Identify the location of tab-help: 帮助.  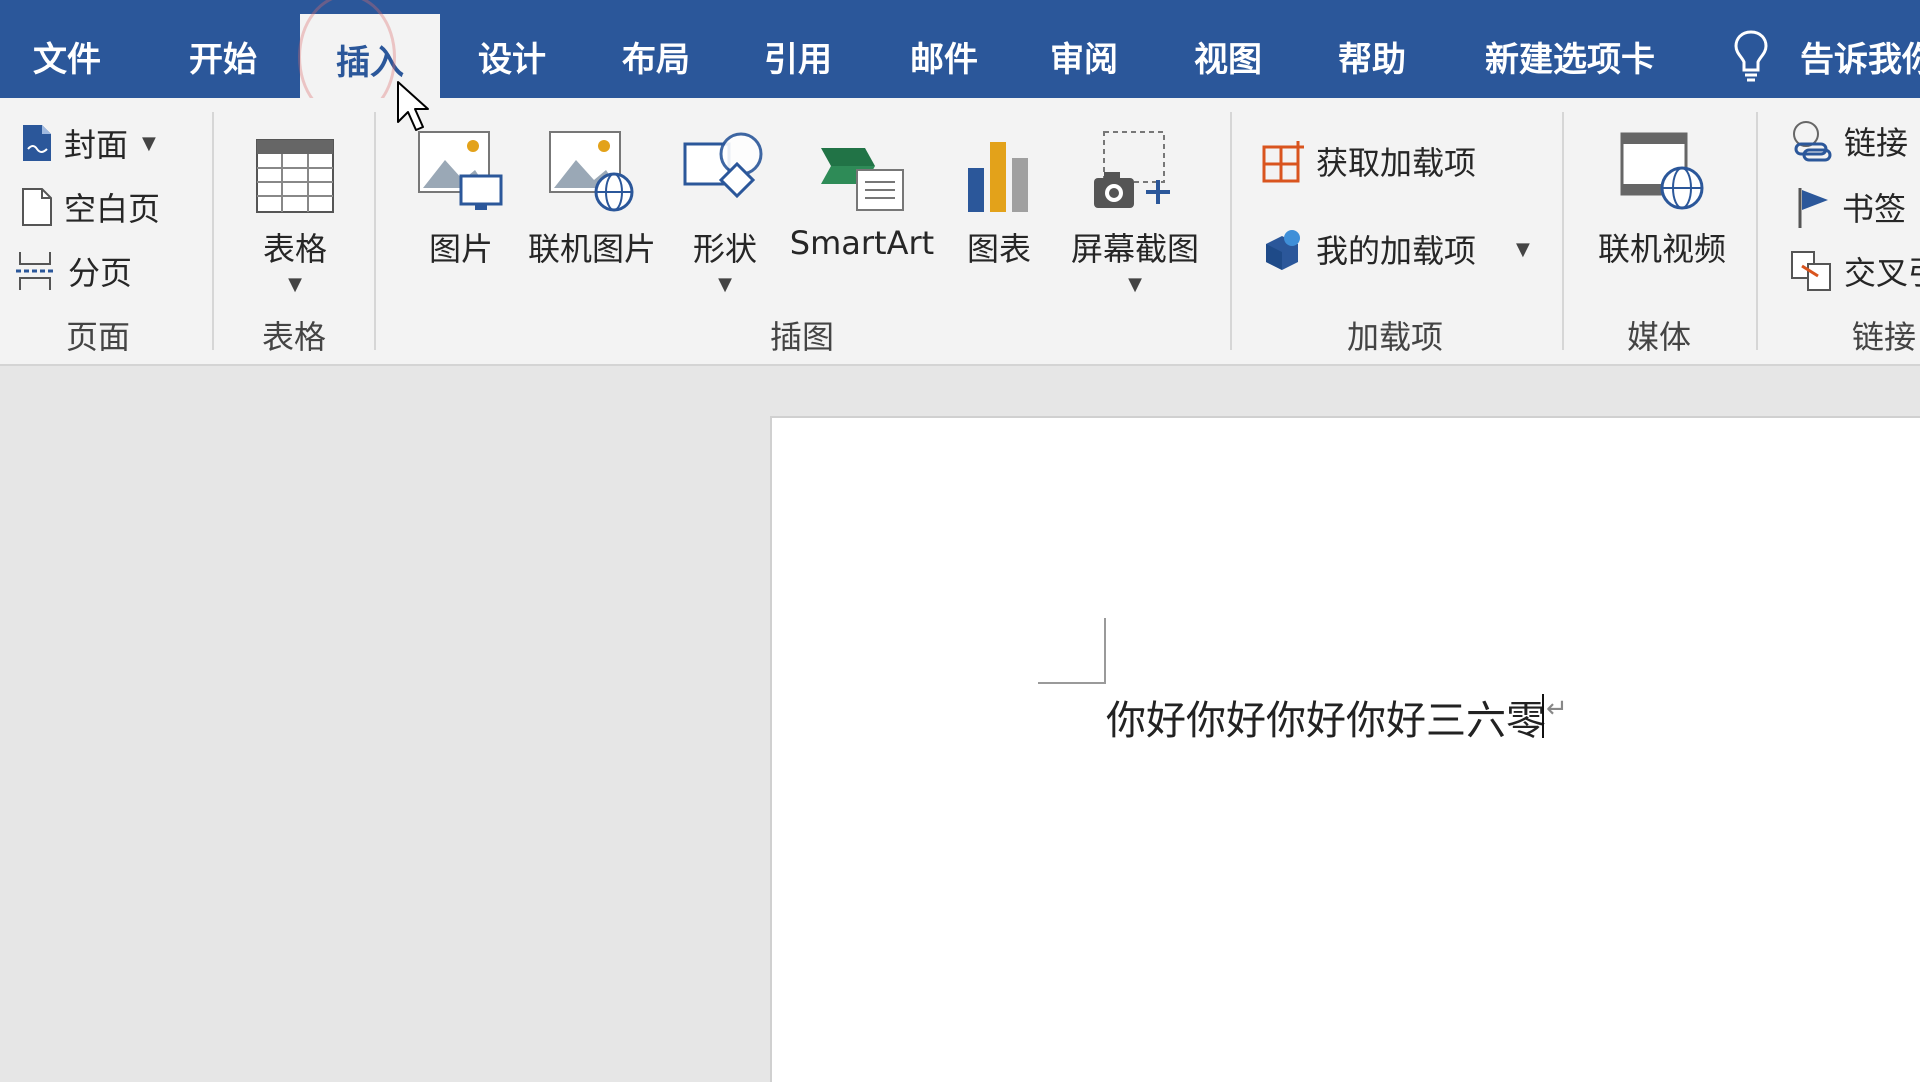
(1372, 56).